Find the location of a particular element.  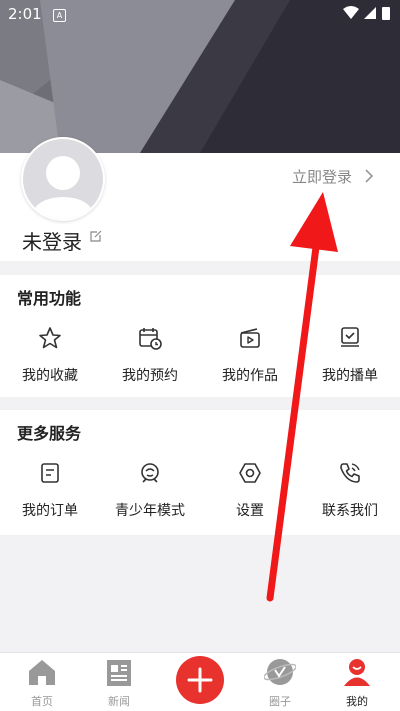

plus-icon is located at coordinates (200, 680).